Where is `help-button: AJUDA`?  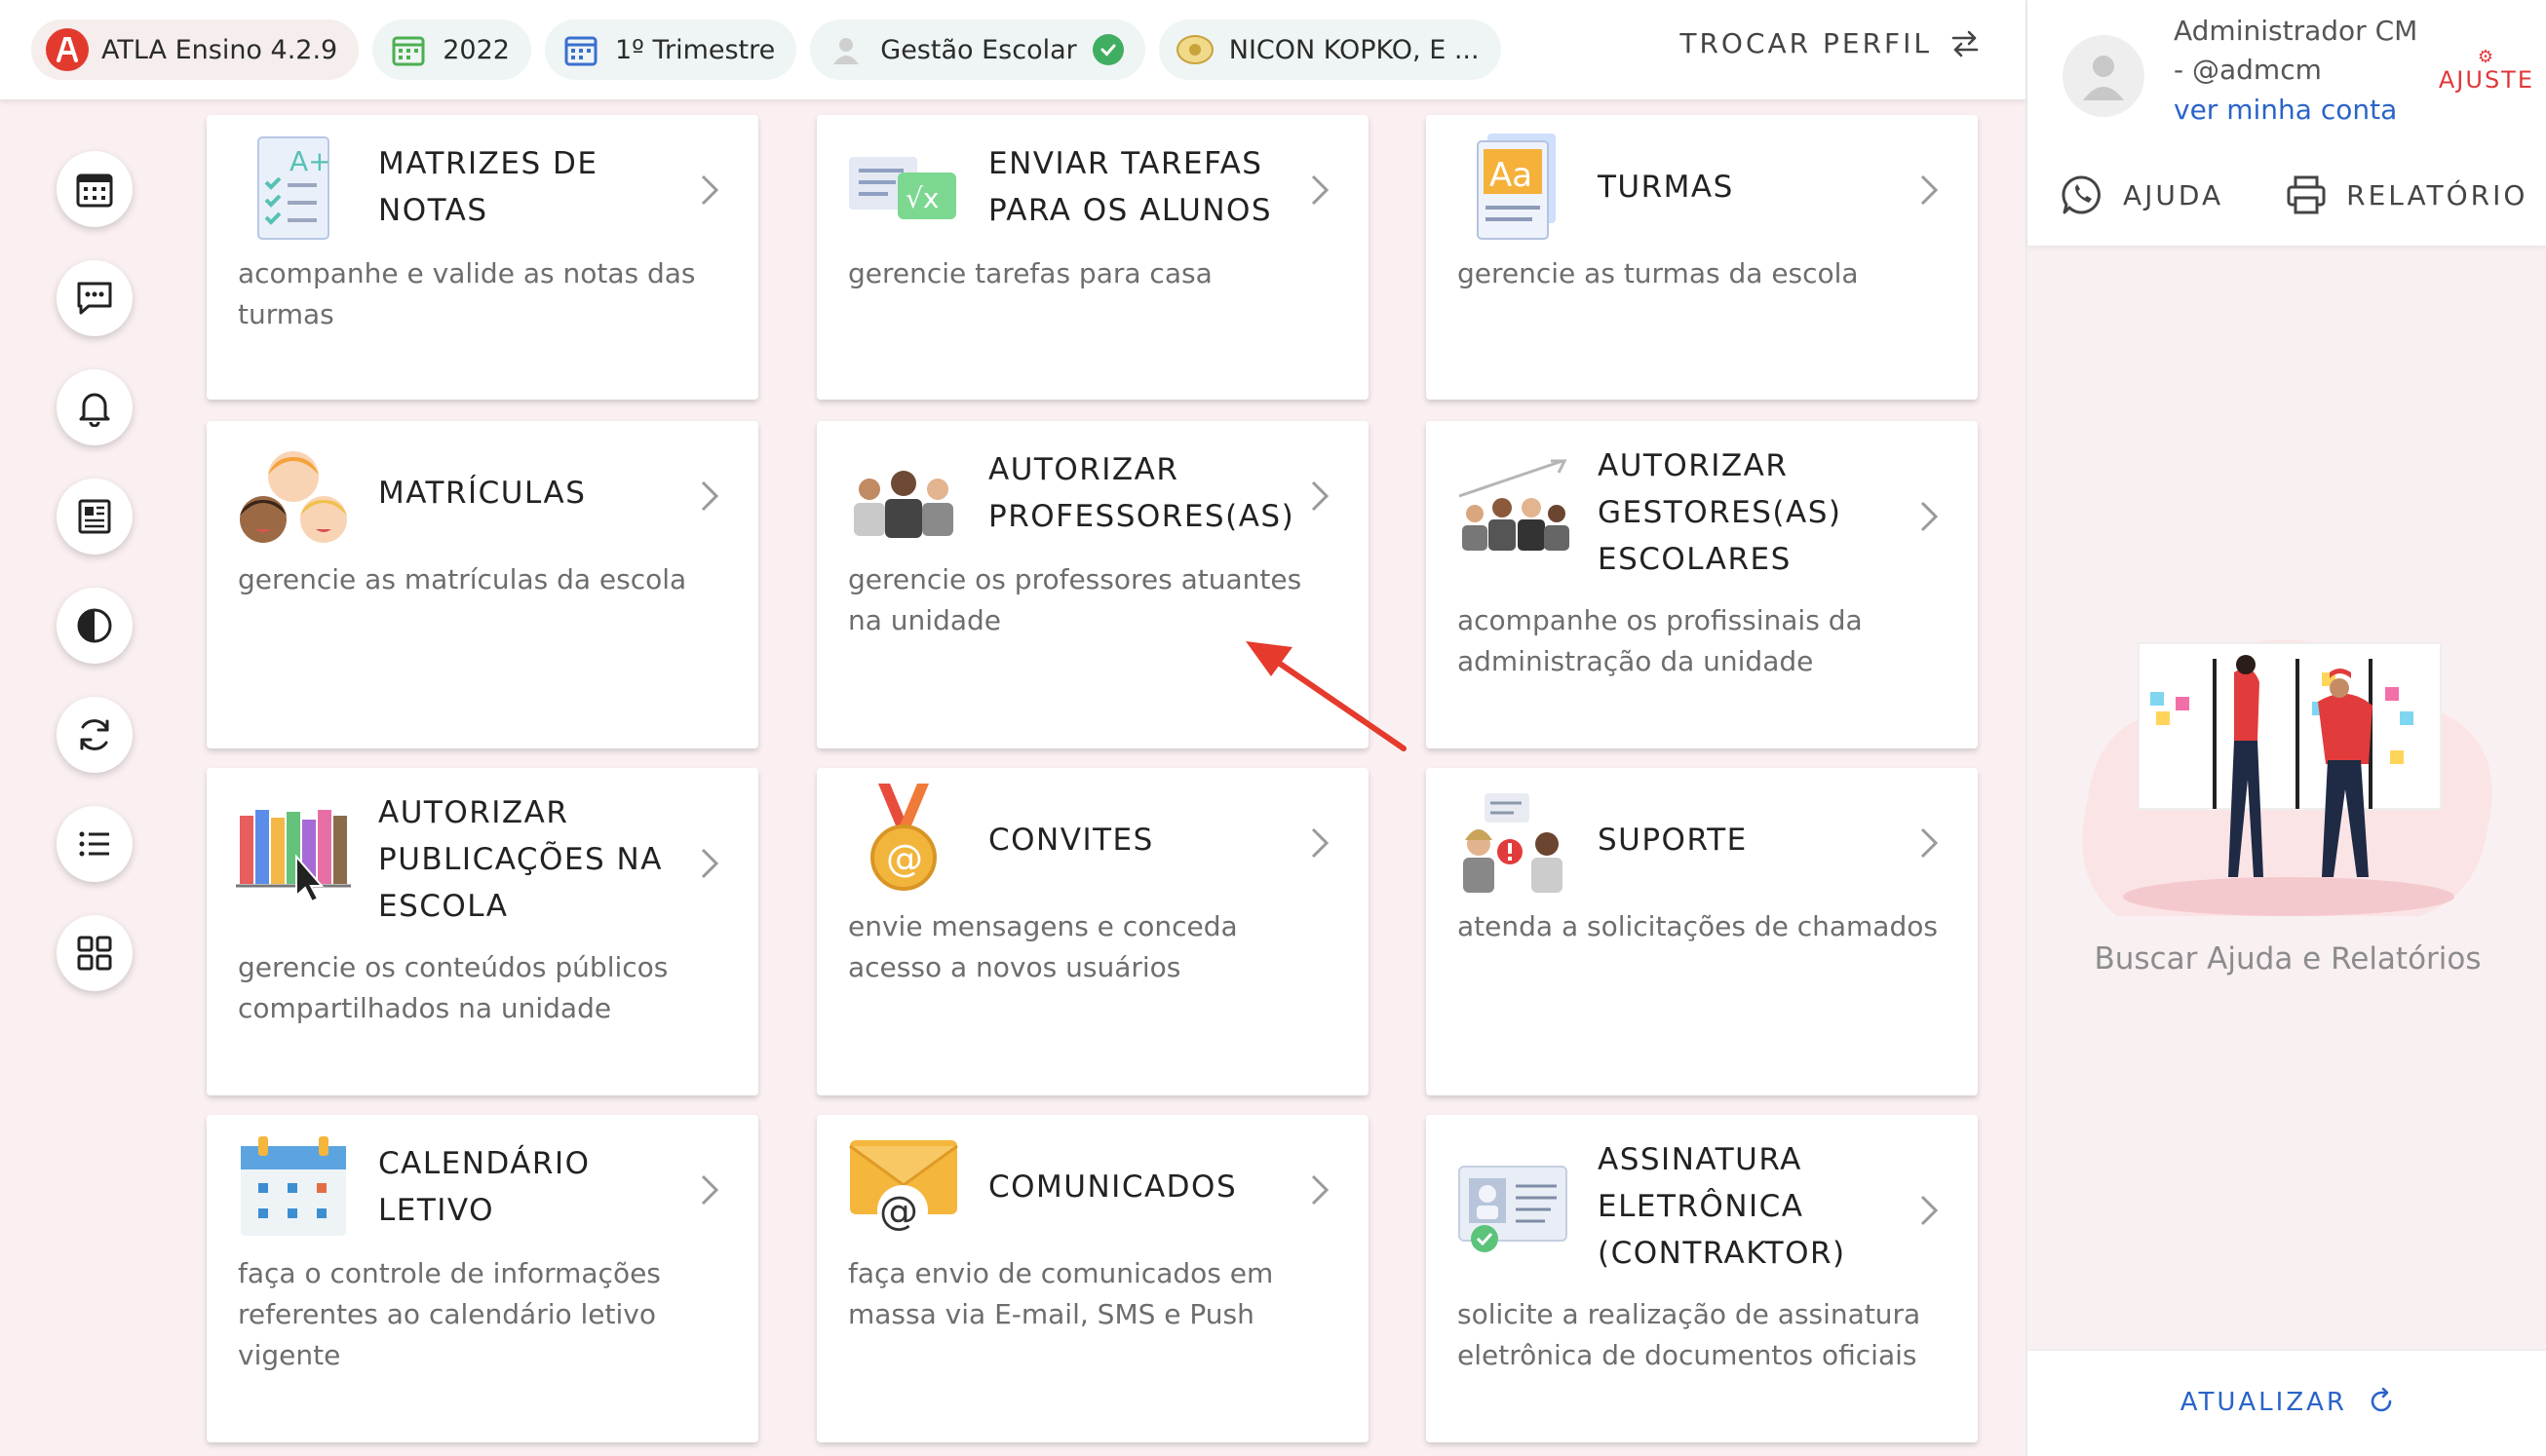
help-button: AJUDA is located at coordinates (2142, 194).